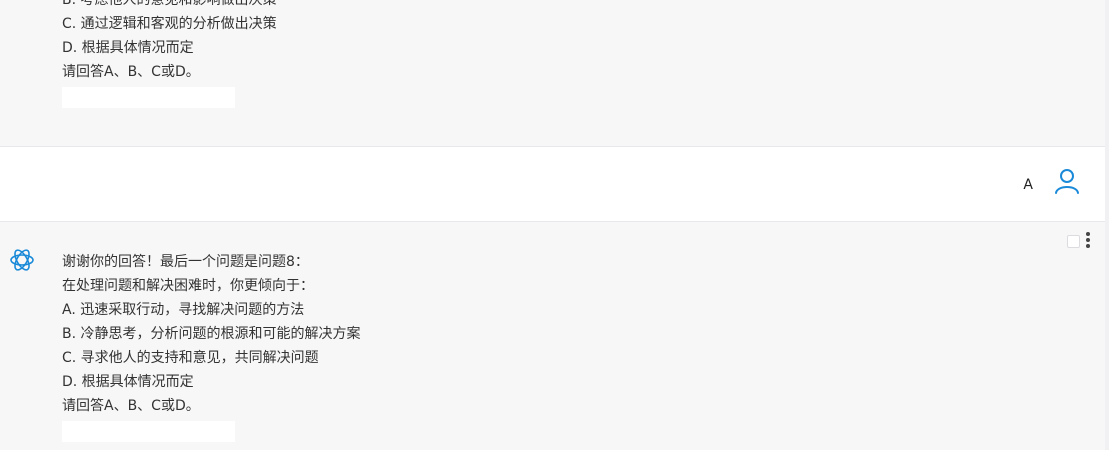 Image resolution: width=1109 pixels, height=450 pixels. Describe the element at coordinates (183, 310) in the screenshot. I see `message-line: A. 迅速采取行动，寻找解决问题的方法` at that location.